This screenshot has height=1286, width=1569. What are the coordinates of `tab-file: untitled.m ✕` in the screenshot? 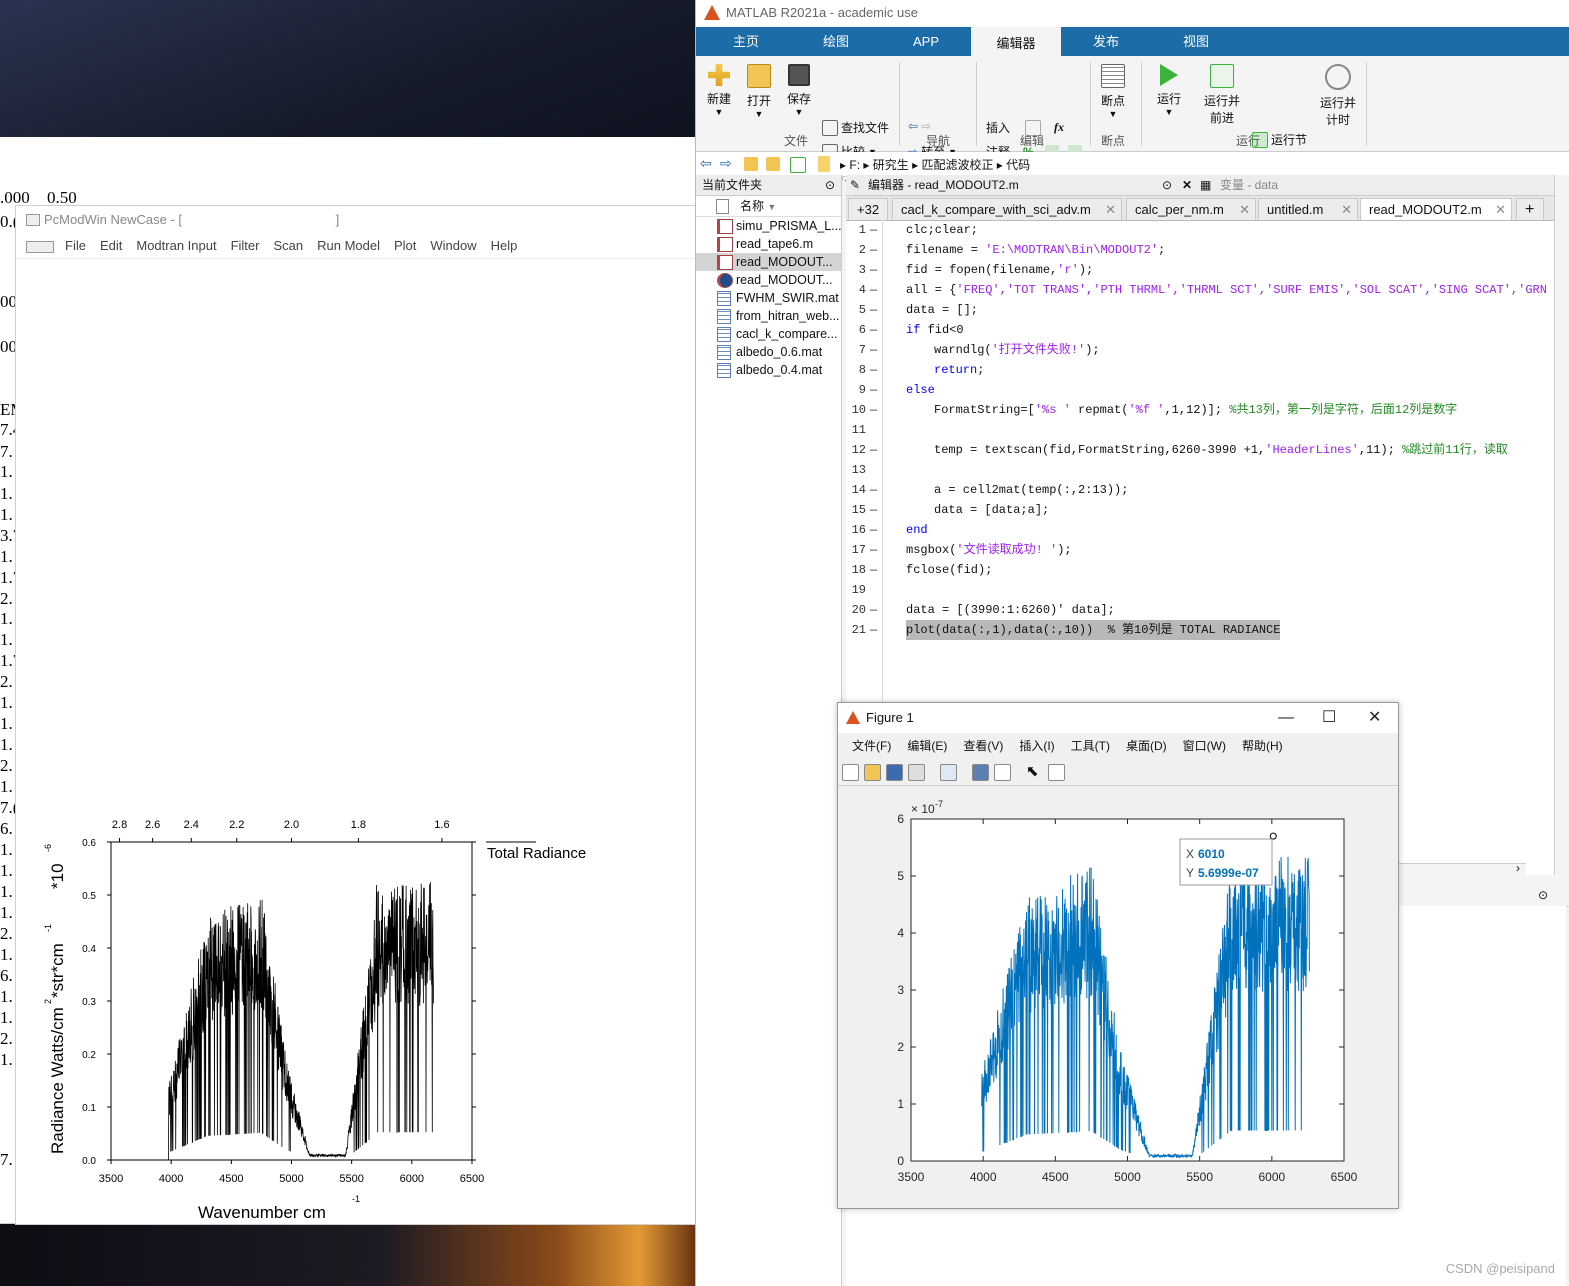 It's located at (1308, 209).